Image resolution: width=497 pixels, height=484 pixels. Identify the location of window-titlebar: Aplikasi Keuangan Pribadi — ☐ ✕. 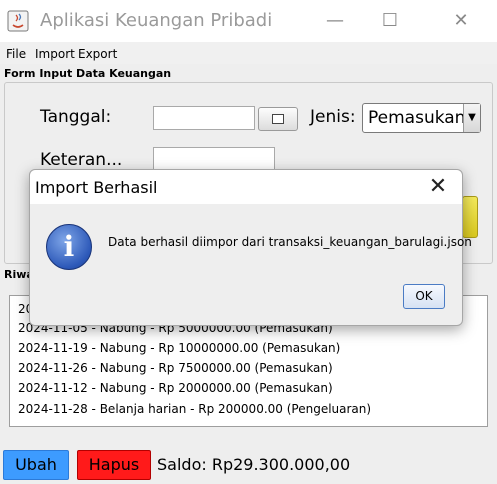
(248, 21).